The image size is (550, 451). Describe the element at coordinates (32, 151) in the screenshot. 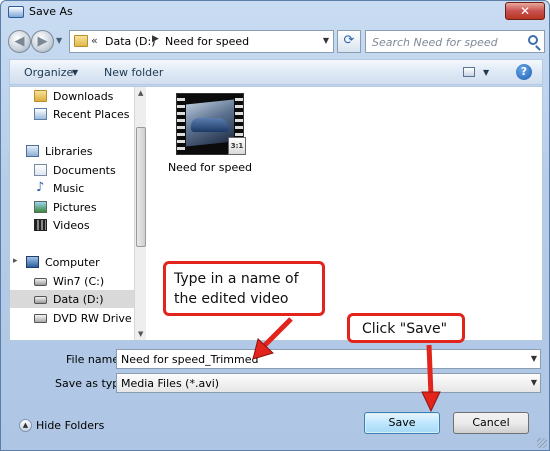

I see `libraries-icon` at that location.